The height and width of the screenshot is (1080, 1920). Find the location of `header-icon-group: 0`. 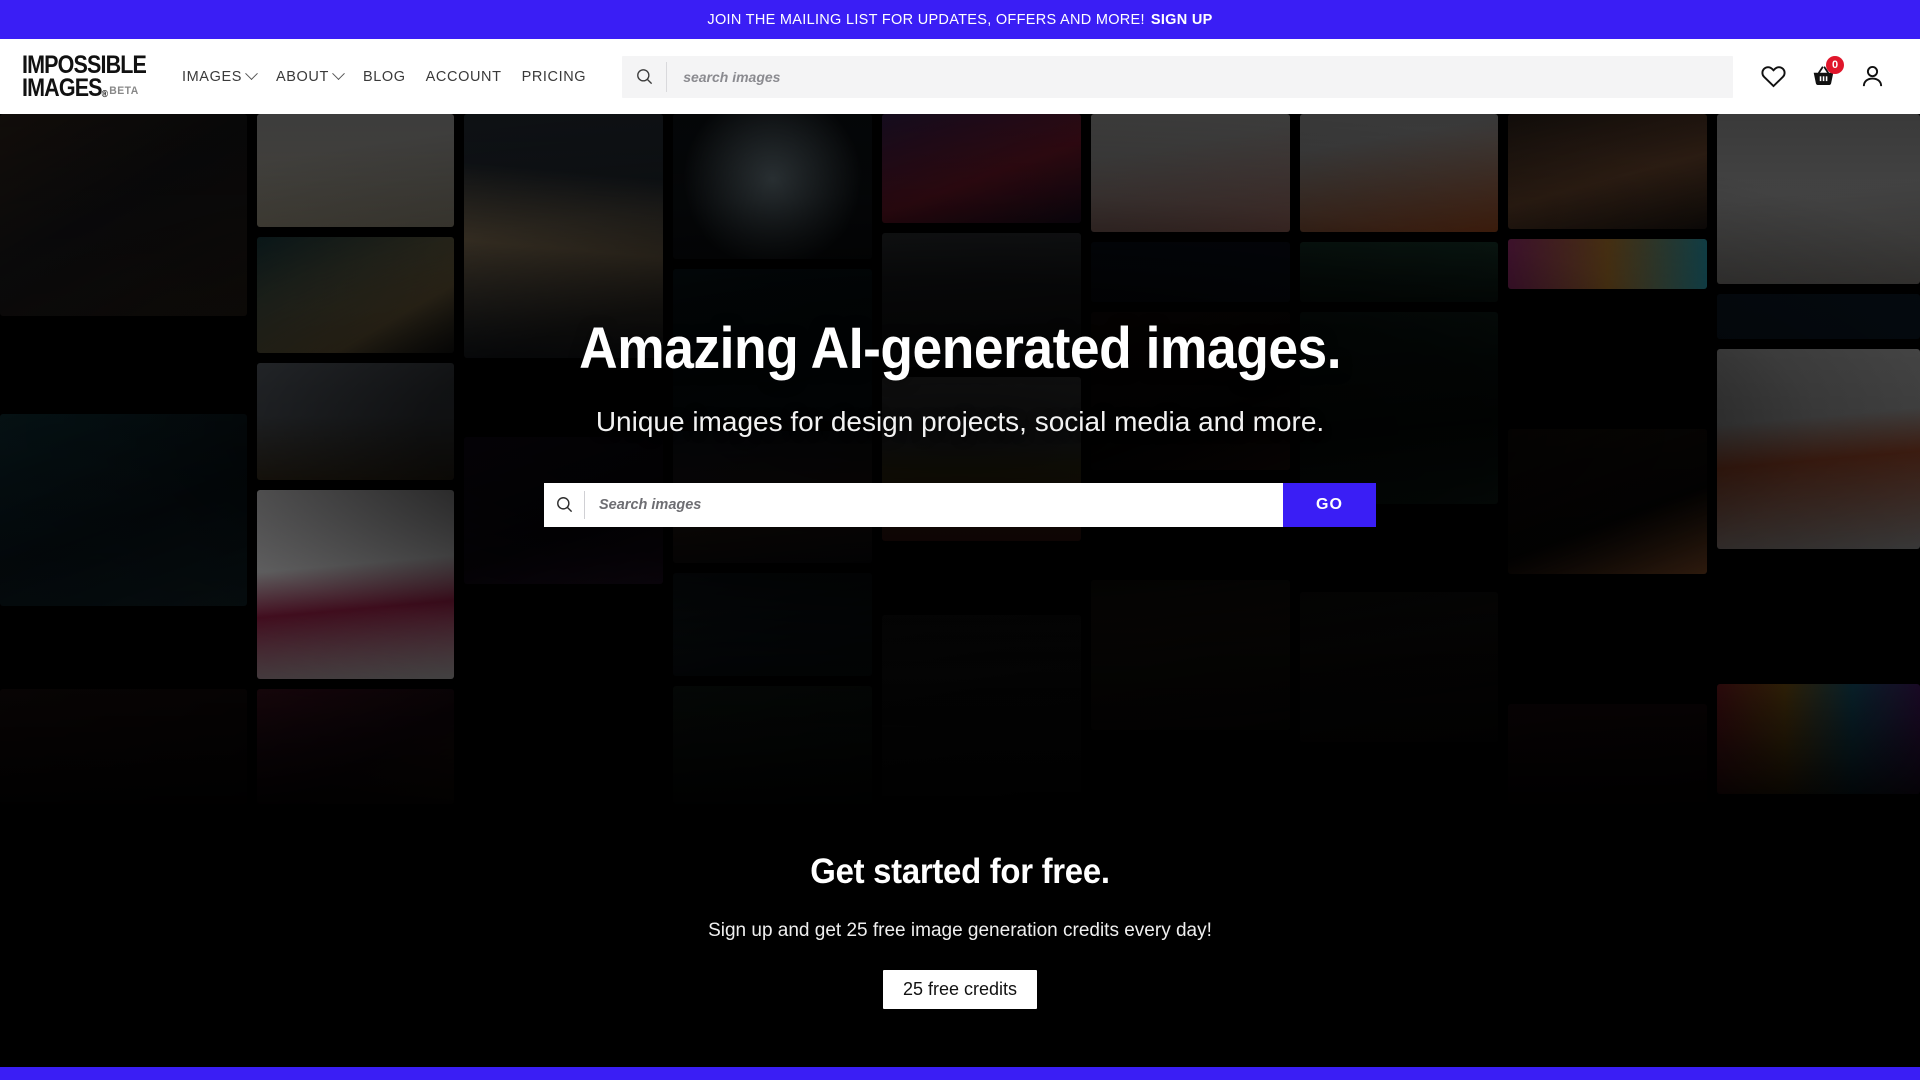

header-icon-group: 0 is located at coordinates (1828, 73).